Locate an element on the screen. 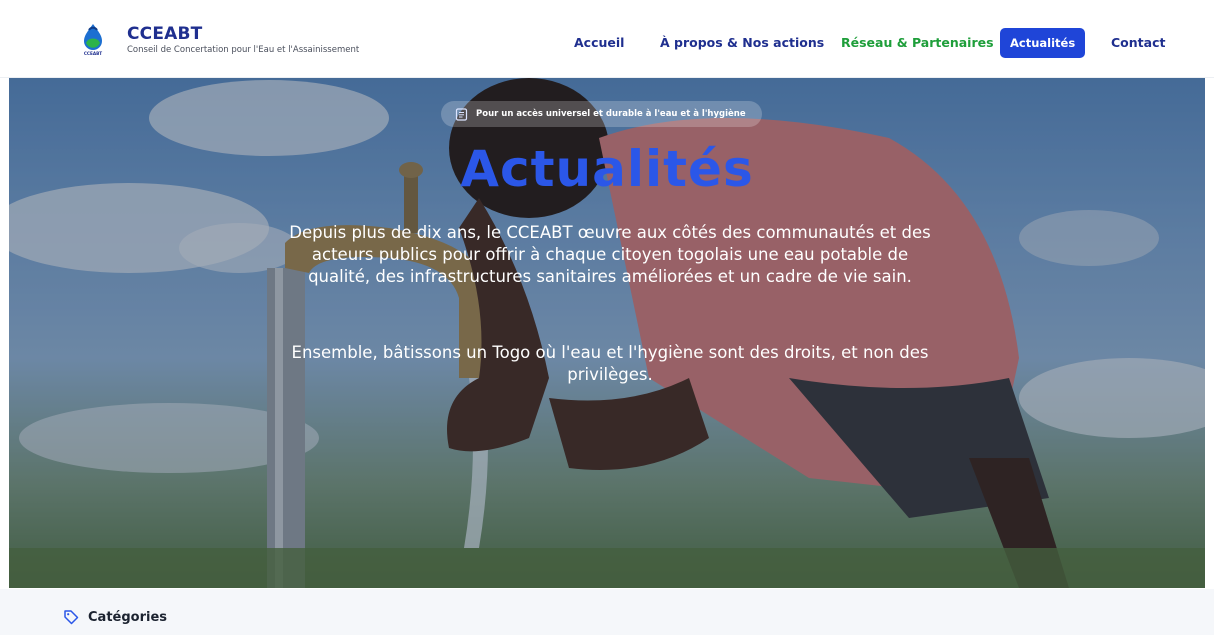 This screenshot has height=635, width=1214. document-icon is located at coordinates (461, 114).